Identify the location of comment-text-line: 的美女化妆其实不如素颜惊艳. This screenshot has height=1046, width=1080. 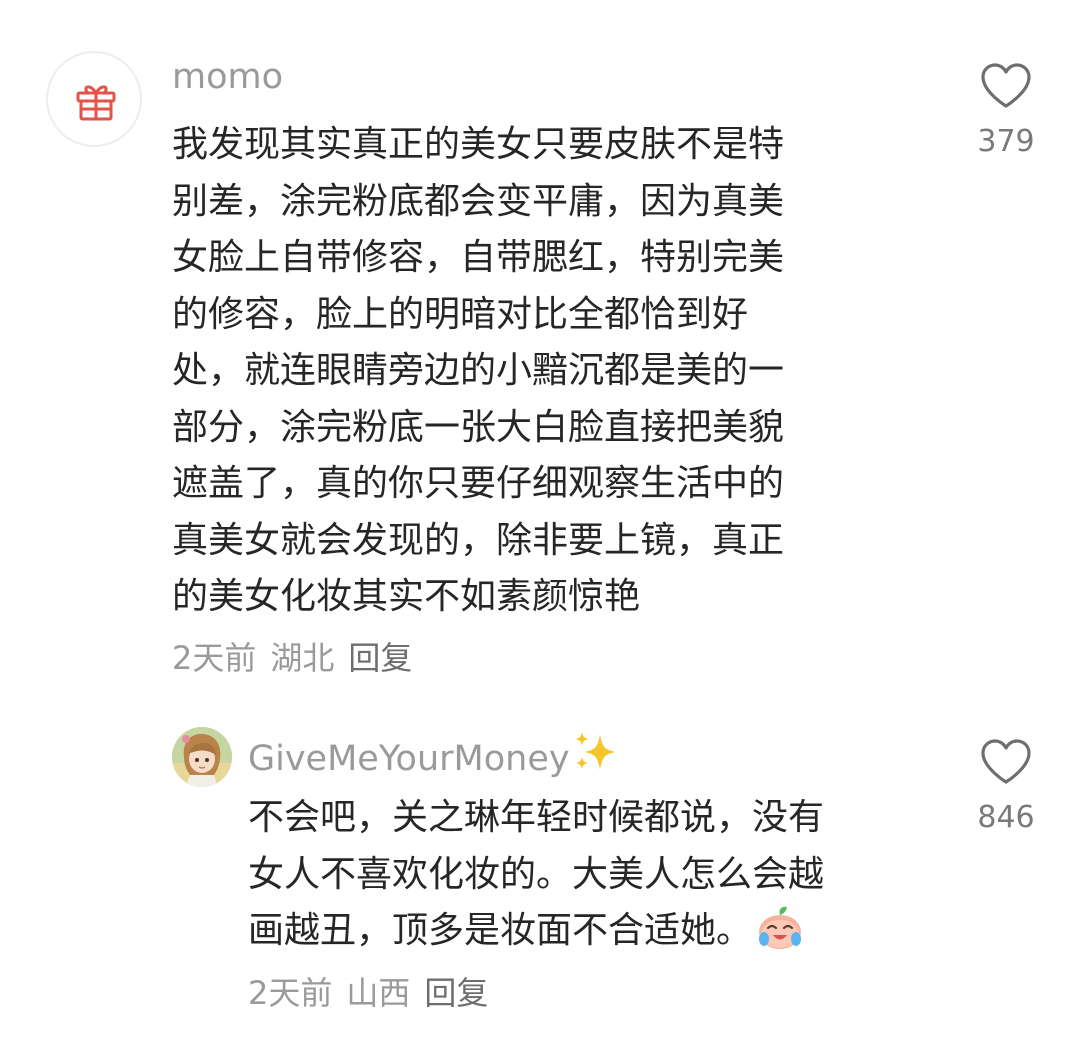
(406, 596).